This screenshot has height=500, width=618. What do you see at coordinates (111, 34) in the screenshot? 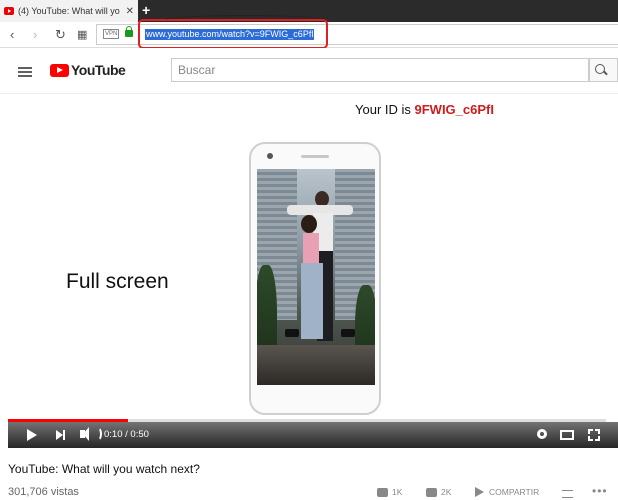
I see `vpn-badge: VPN` at bounding box center [111, 34].